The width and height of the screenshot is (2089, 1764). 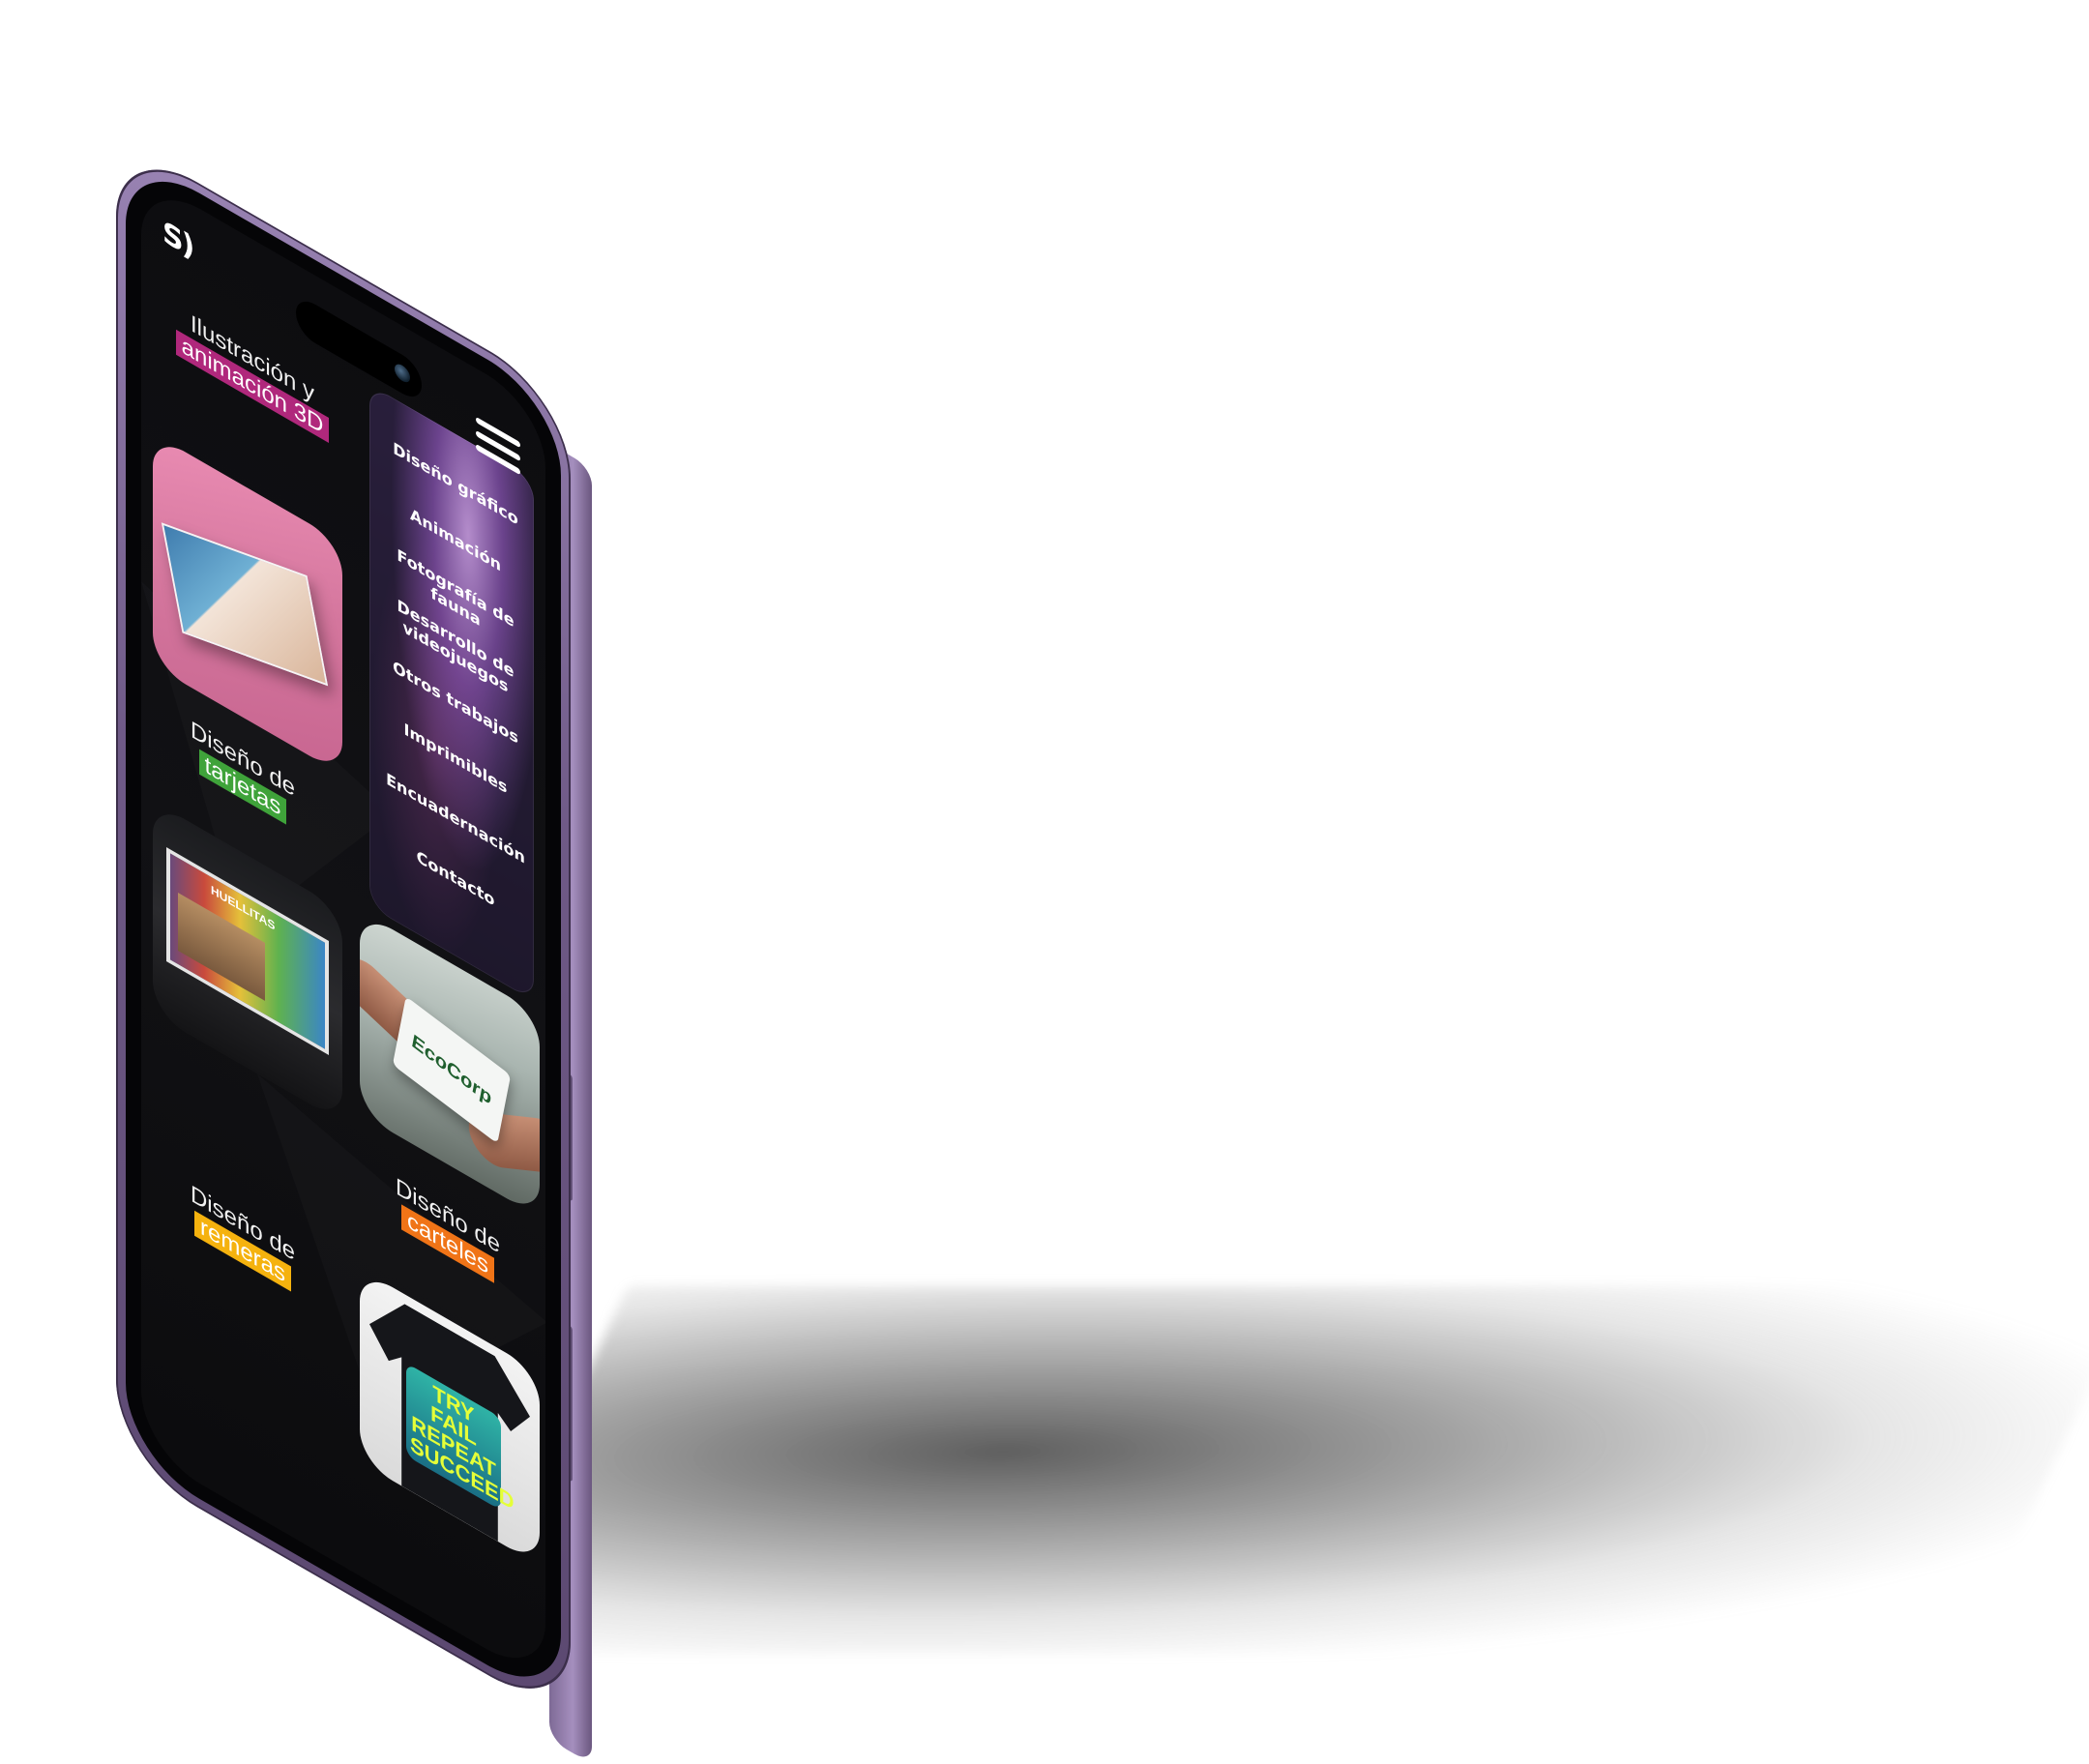 What do you see at coordinates (452, 1070) in the screenshot?
I see `business-card-brand: EcoCorp` at bounding box center [452, 1070].